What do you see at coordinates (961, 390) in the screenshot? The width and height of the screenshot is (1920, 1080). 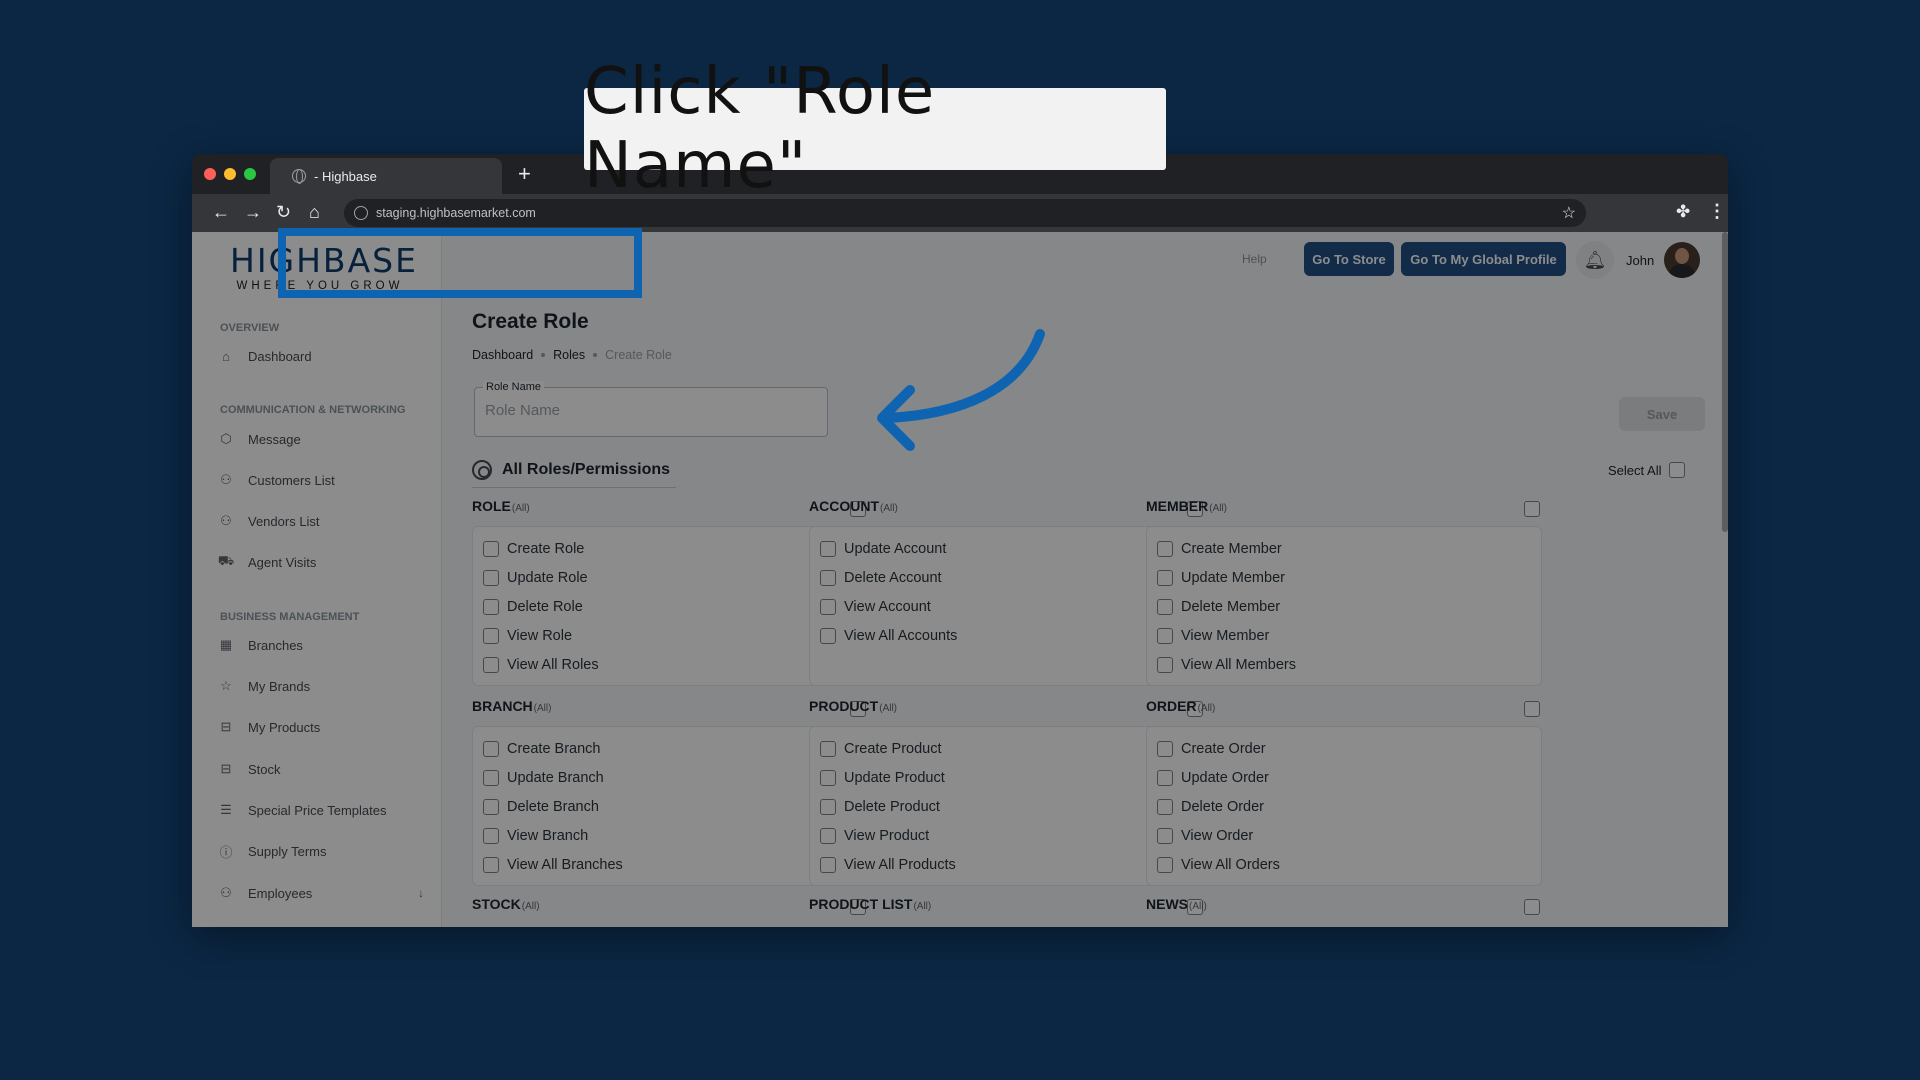 I see `instruction-arrow-icon` at bounding box center [961, 390].